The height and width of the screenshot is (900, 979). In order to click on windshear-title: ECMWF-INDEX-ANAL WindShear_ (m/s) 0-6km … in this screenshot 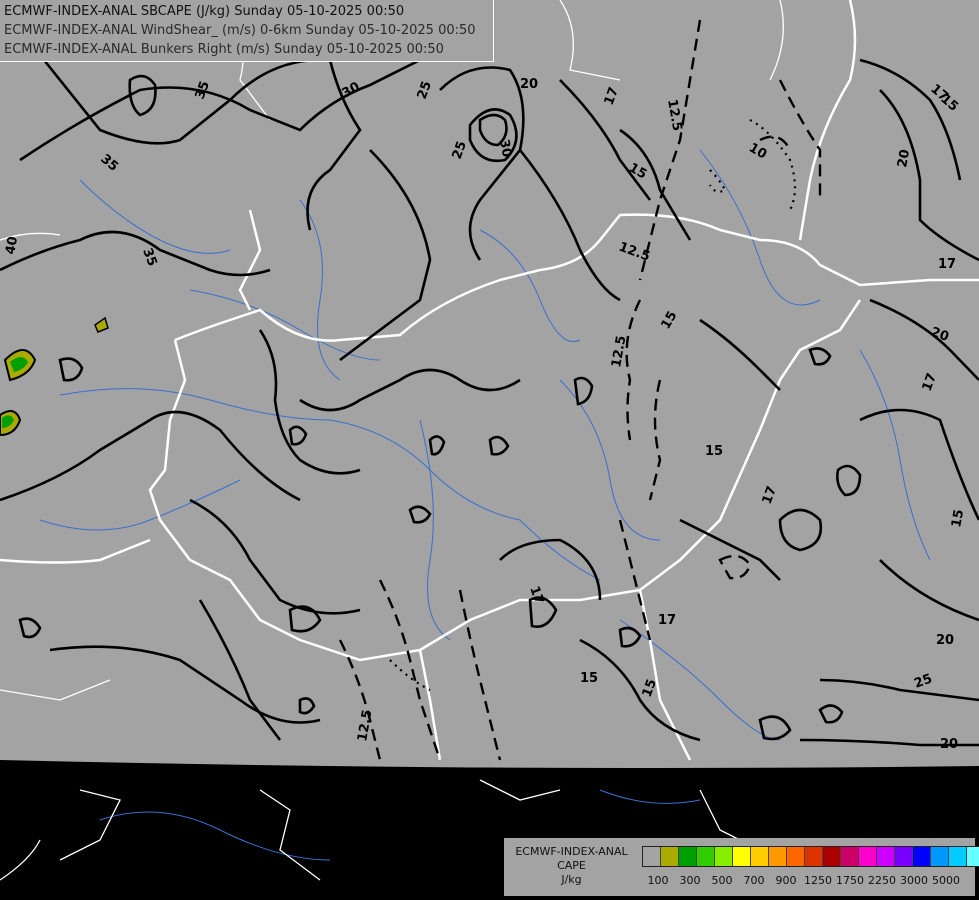, I will do `click(240, 30)`.